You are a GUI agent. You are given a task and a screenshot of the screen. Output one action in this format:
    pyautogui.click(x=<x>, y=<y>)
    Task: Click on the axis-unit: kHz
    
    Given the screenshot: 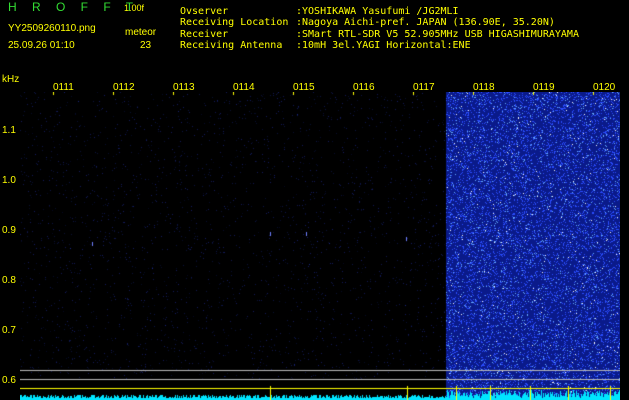 What is the action you would take?
    pyautogui.click(x=11, y=79)
    